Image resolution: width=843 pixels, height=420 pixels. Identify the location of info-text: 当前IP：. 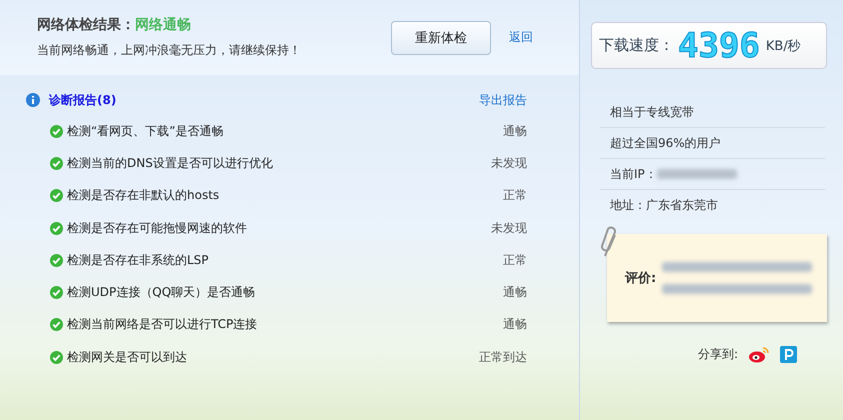
(633, 174).